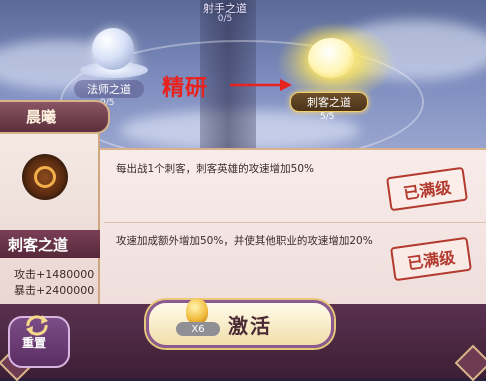 The image size is (486, 381). I want to click on essence-gem-icon, so click(197, 311).